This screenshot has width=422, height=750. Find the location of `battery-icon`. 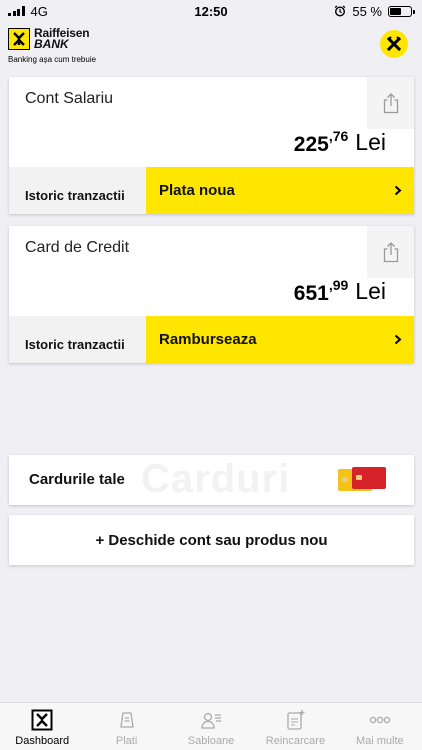

battery-icon is located at coordinates (401, 11).